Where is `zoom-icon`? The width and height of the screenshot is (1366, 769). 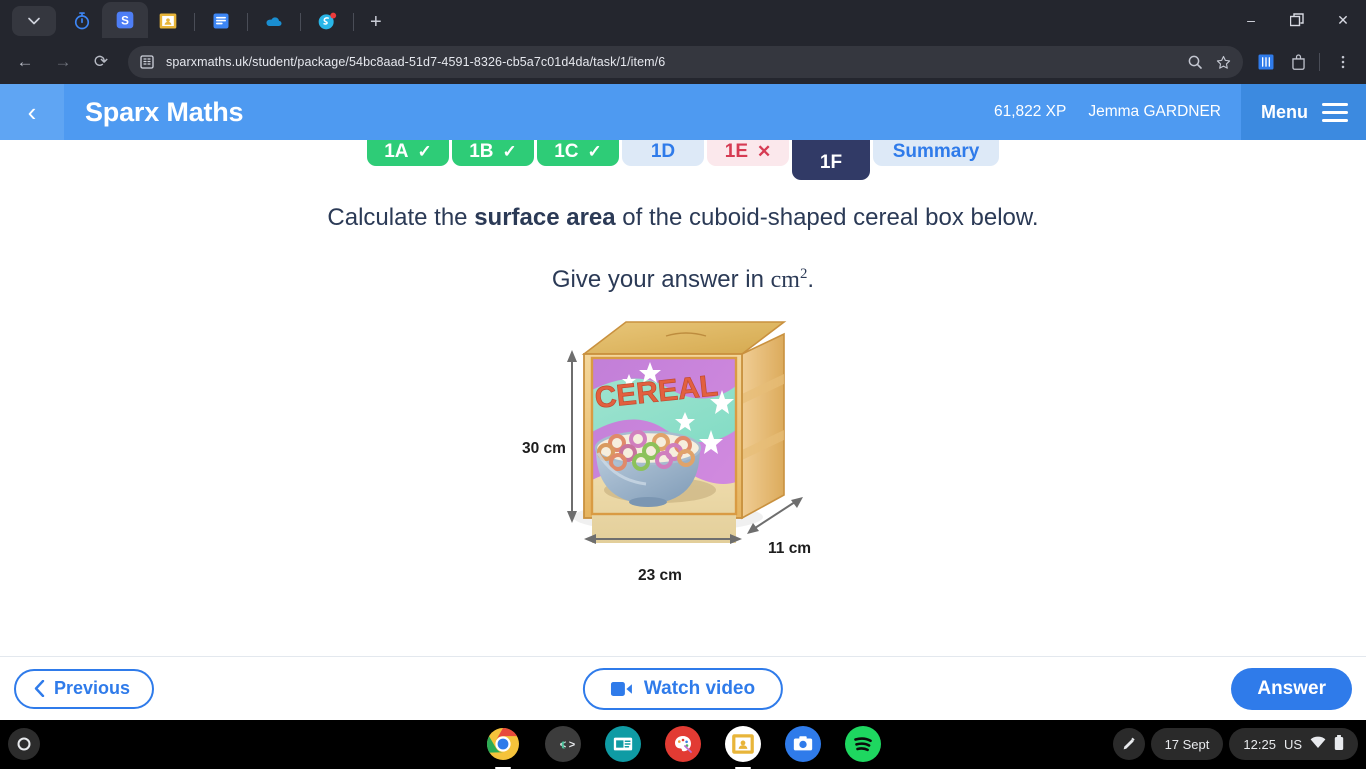
zoom-icon is located at coordinates (1195, 62).